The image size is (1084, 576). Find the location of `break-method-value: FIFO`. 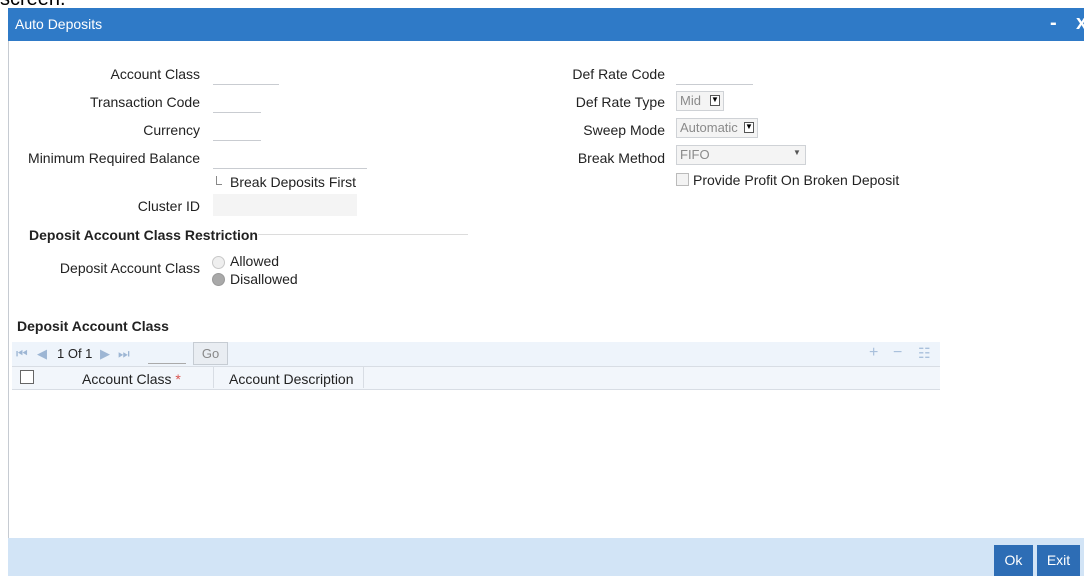

break-method-value: FIFO is located at coordinates (695, 154).